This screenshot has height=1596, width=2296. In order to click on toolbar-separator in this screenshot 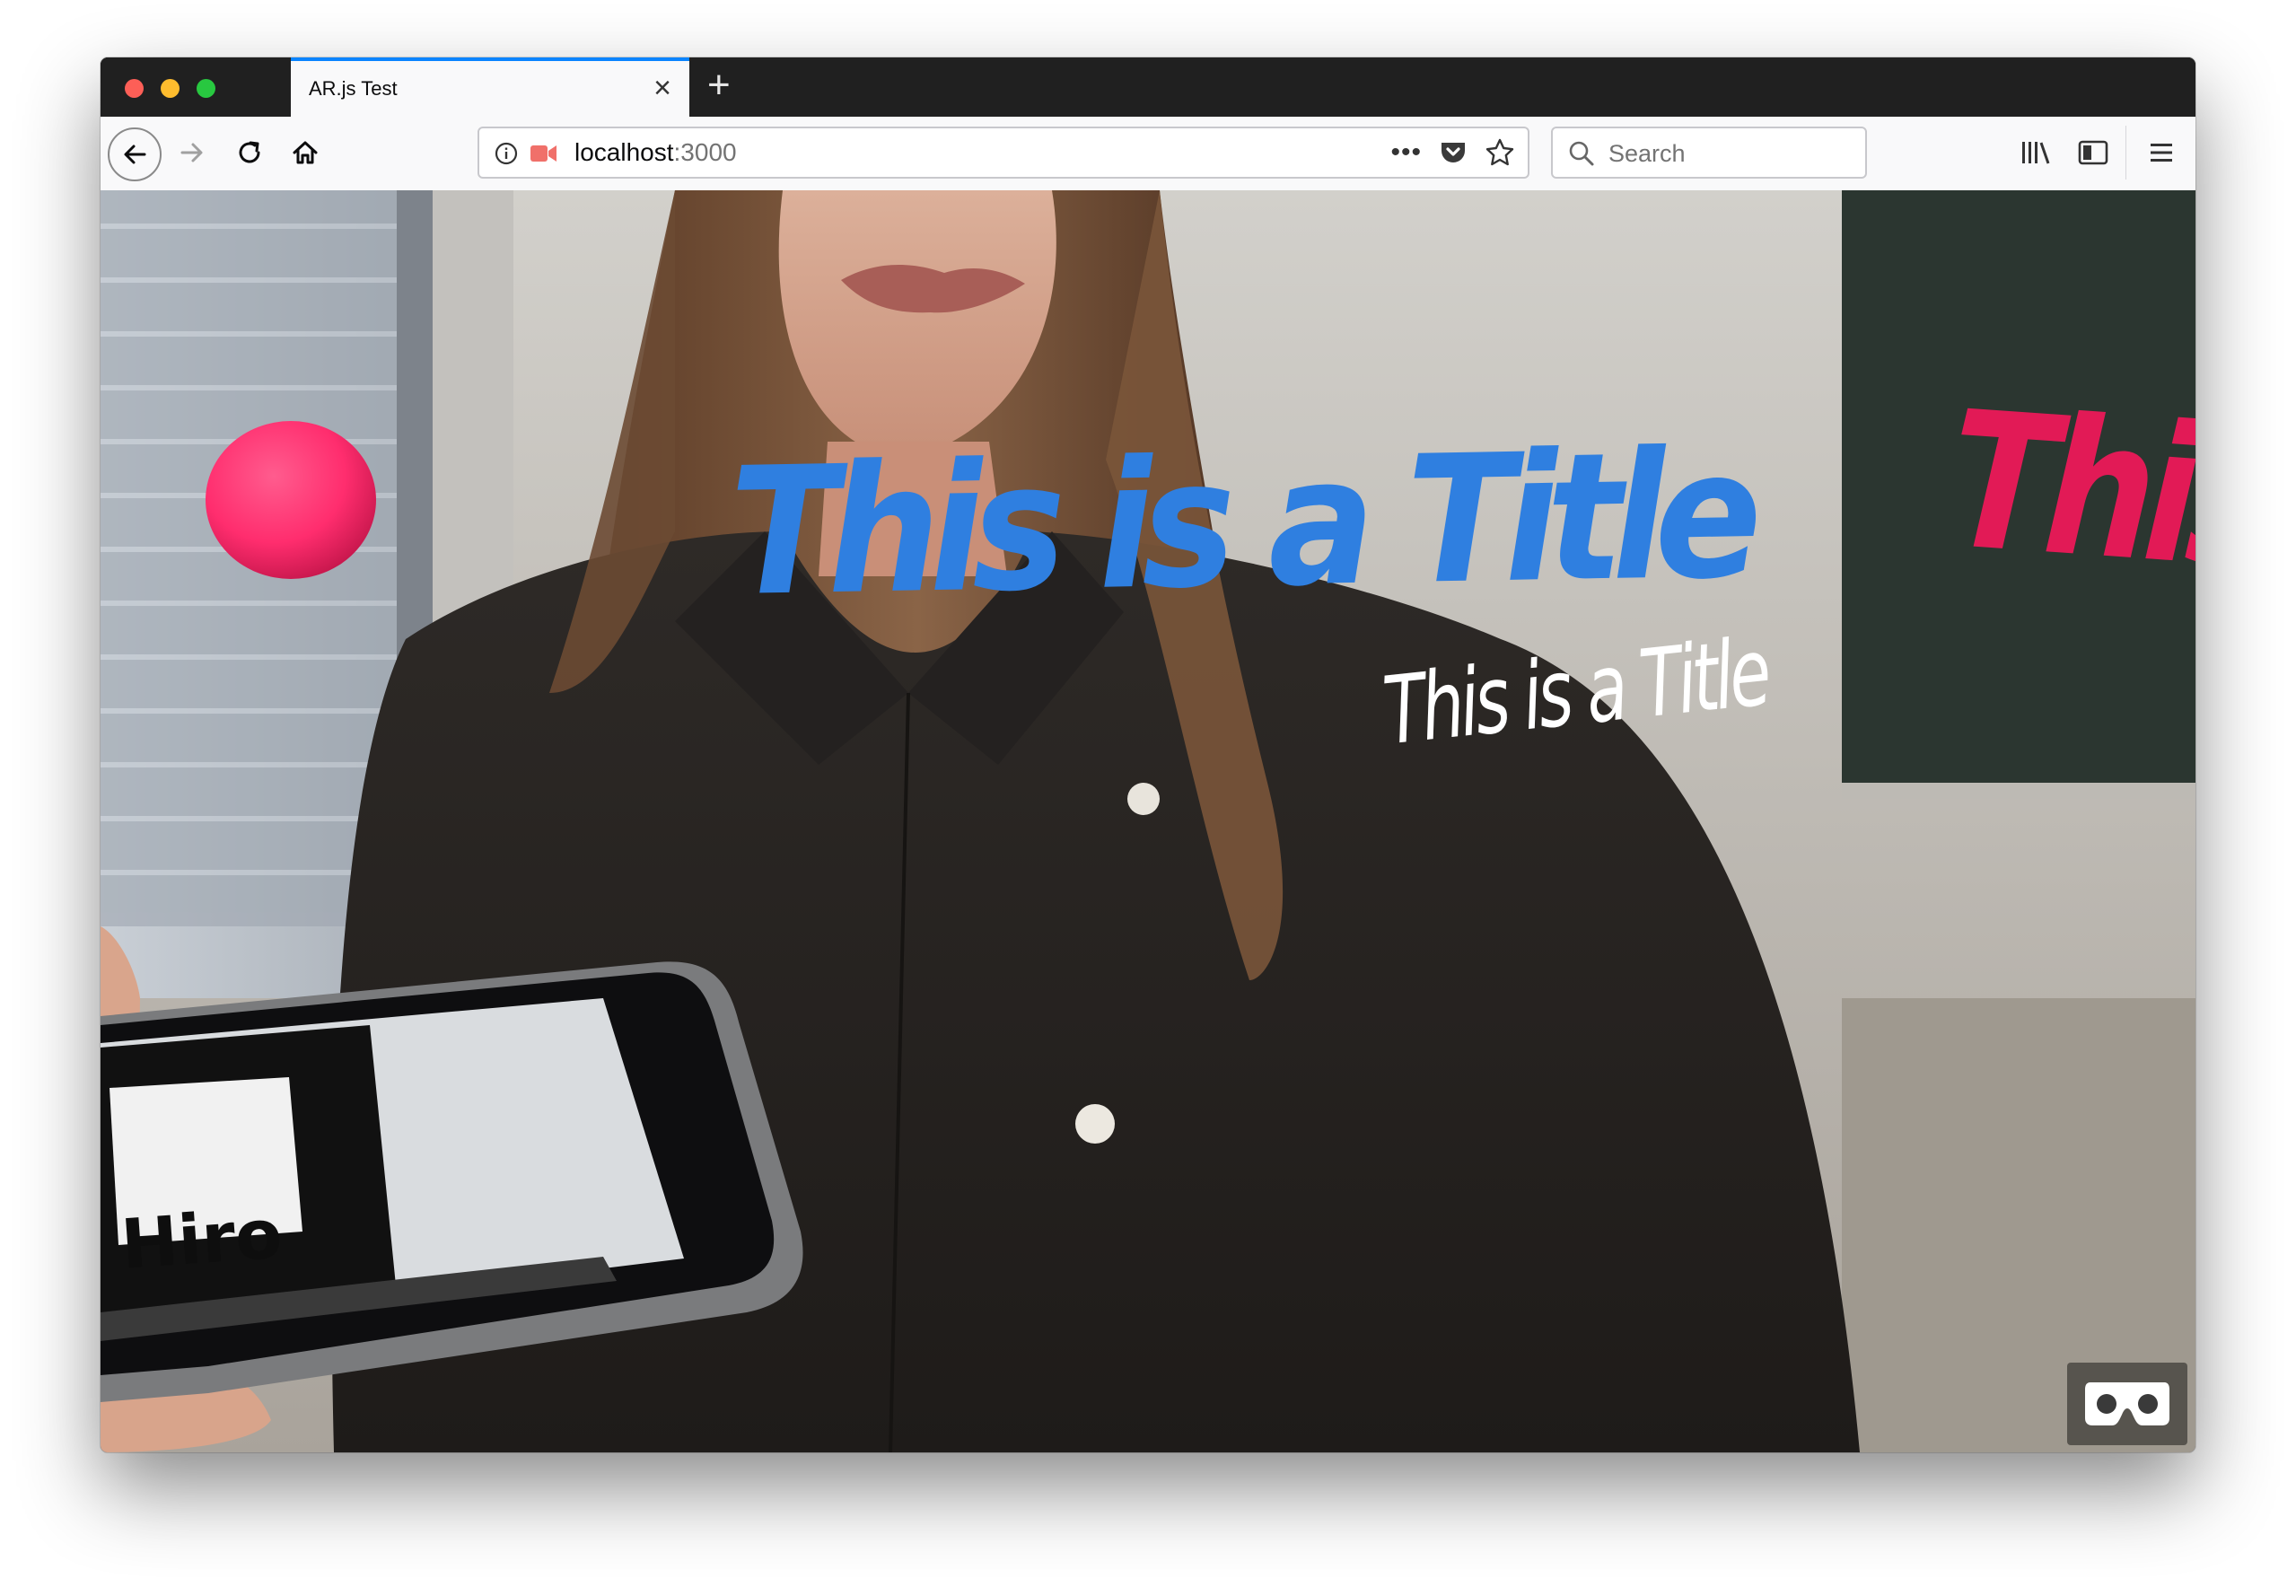, I will do `click(2126, 153)`.